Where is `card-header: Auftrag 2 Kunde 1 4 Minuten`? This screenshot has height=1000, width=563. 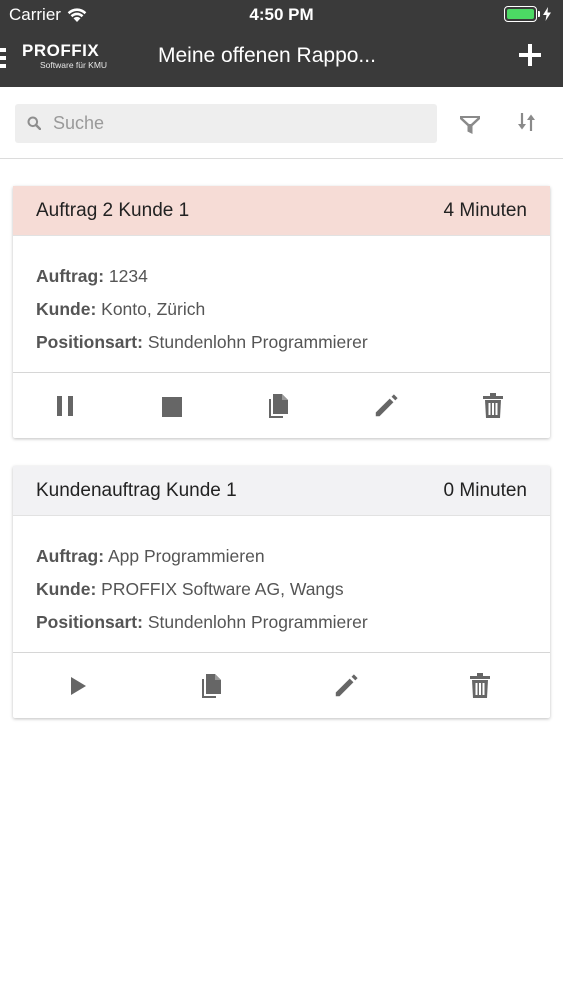
card-header: Auftrag 2 Kunde 1 4 Minuten is located at coordinates (281, 211).